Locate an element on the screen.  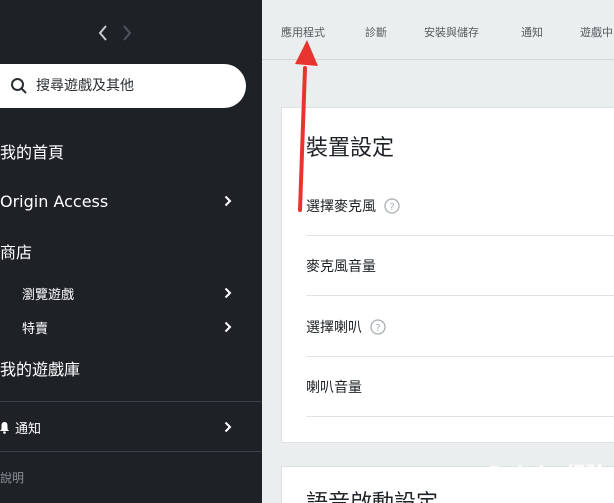
notifications-label-group: 通知 is located at coordinates (20, 427).